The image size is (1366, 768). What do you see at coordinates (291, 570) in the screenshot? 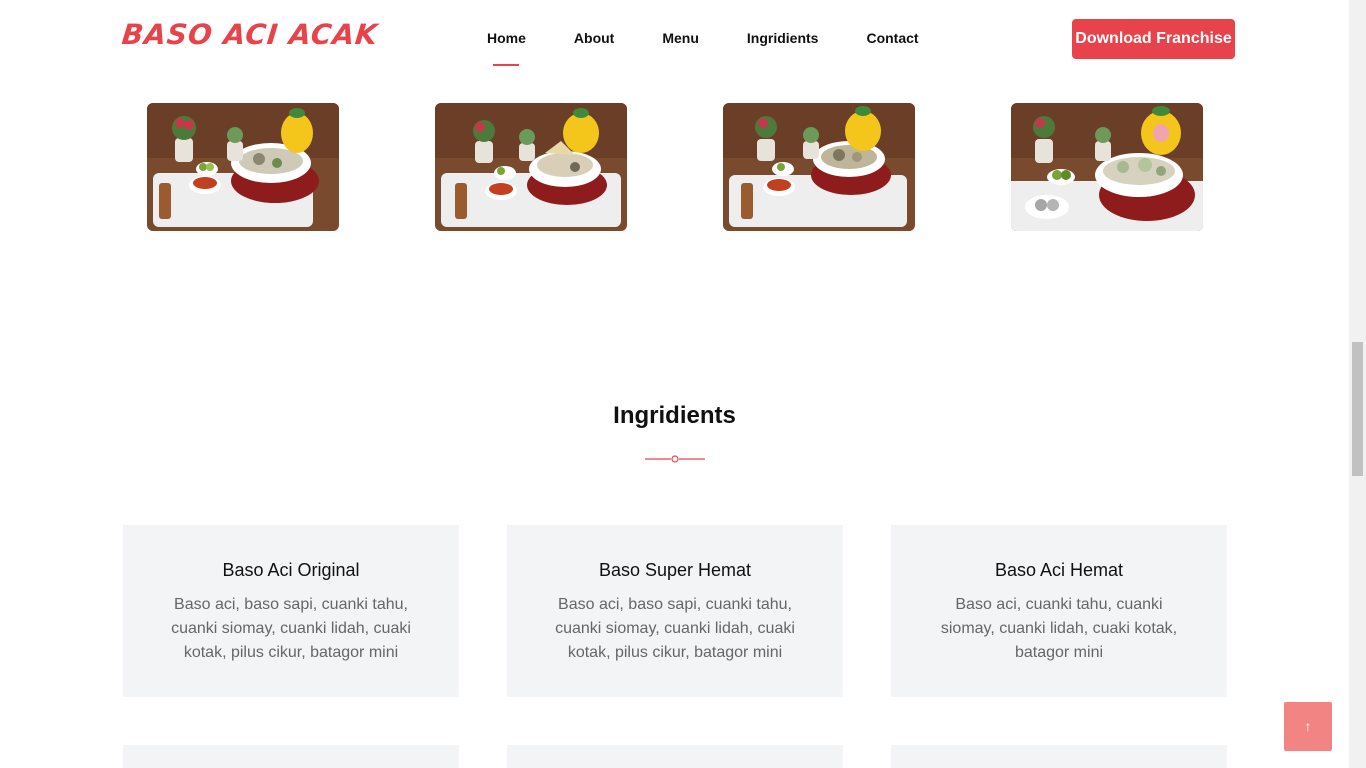
I see `card-title: Baso Aci Original` at bounding box center [291, 570].